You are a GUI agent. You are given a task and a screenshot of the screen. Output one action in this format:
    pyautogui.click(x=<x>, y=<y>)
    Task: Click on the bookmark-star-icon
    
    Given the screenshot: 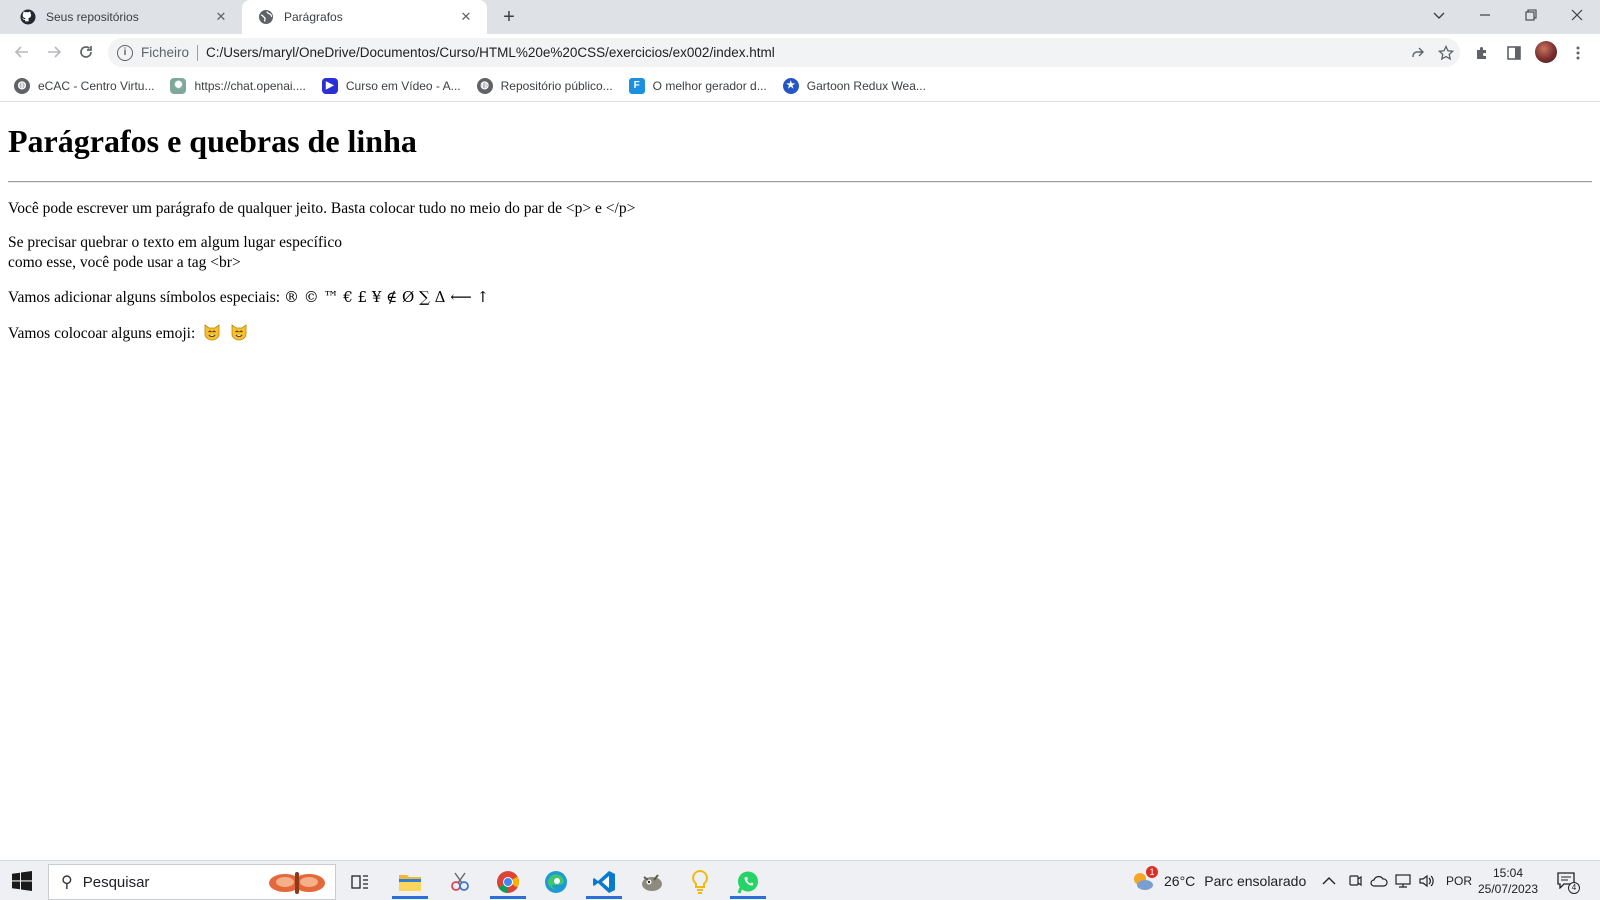 What is the action you would take?
    pyautogui.click(x=1446, y=53)
    